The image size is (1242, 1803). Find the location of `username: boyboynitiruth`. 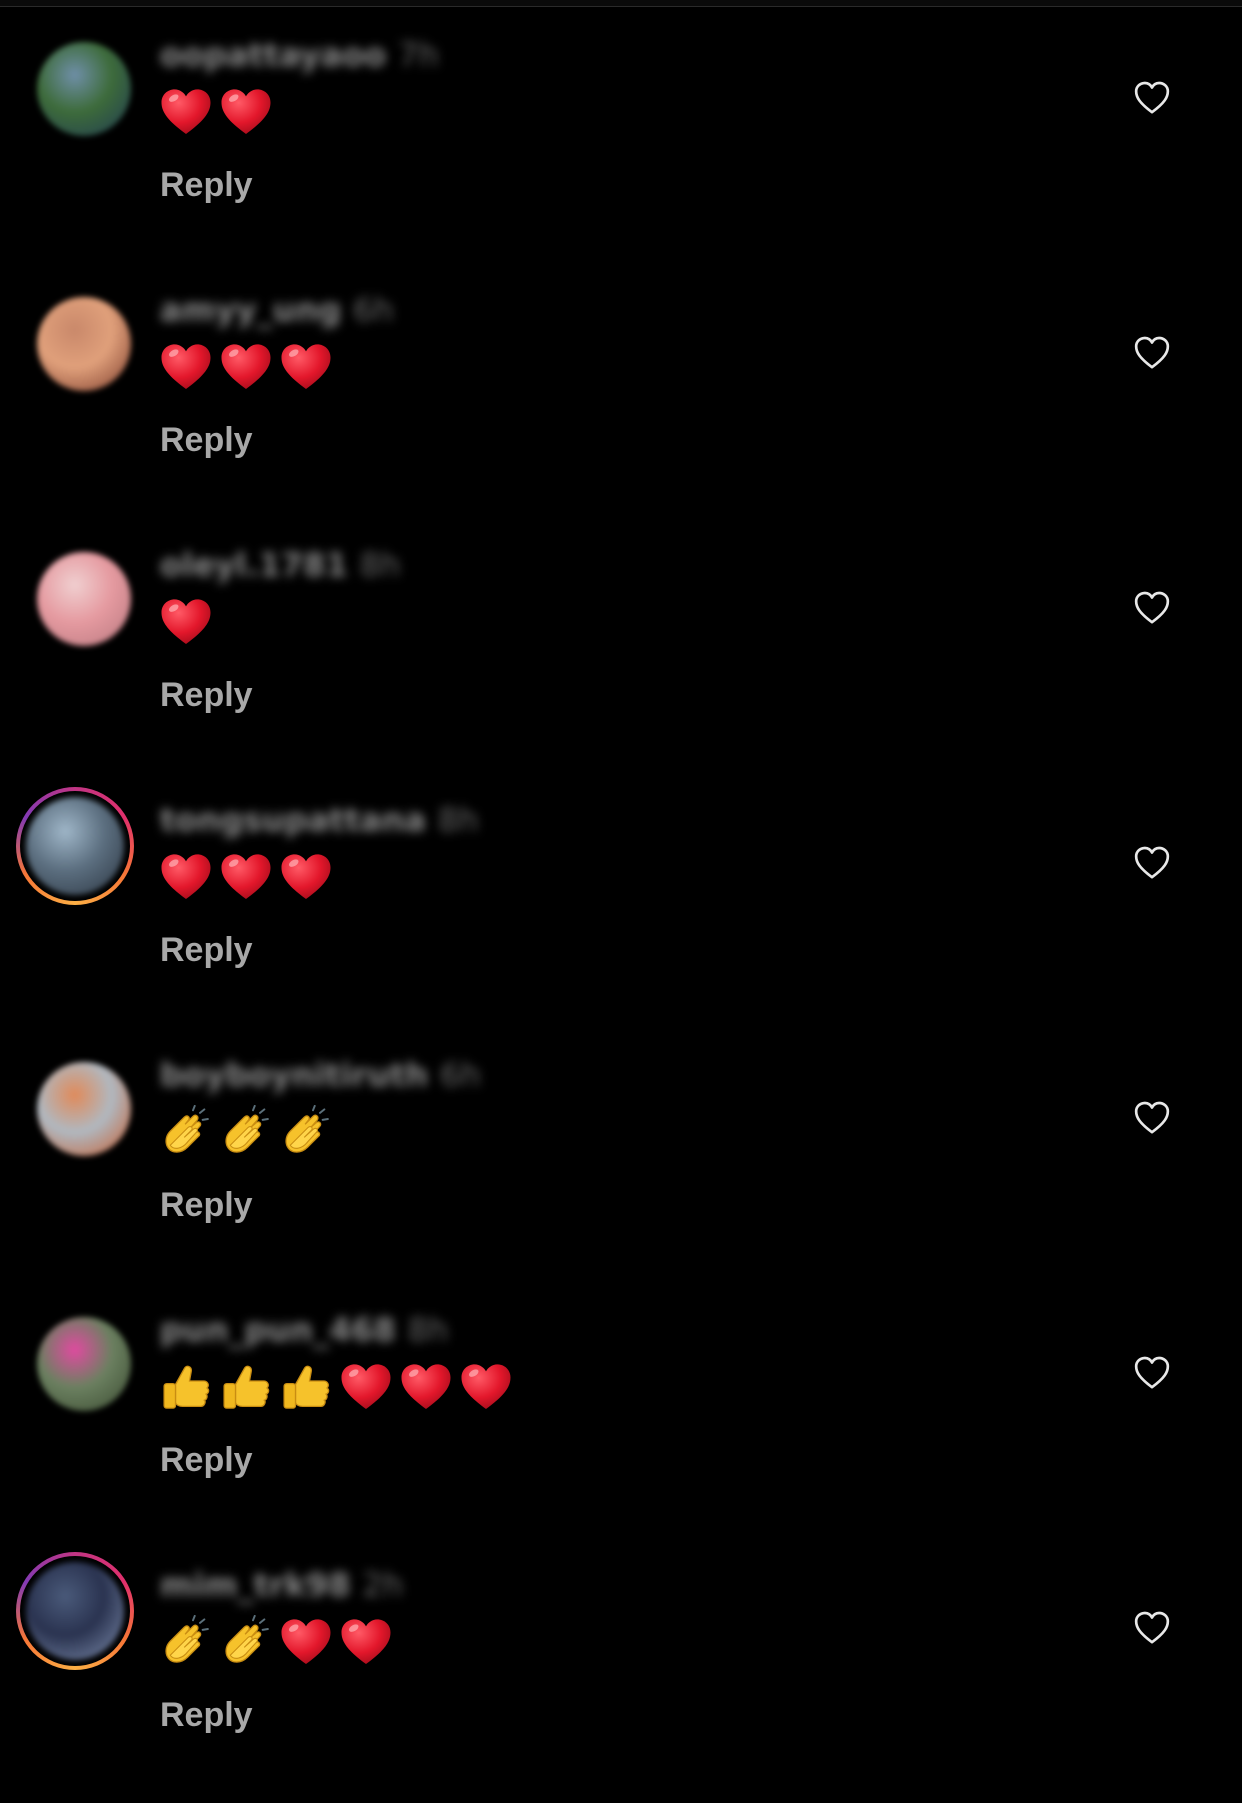

username: boyboynitiruth is located at coordinates (294, 1075).